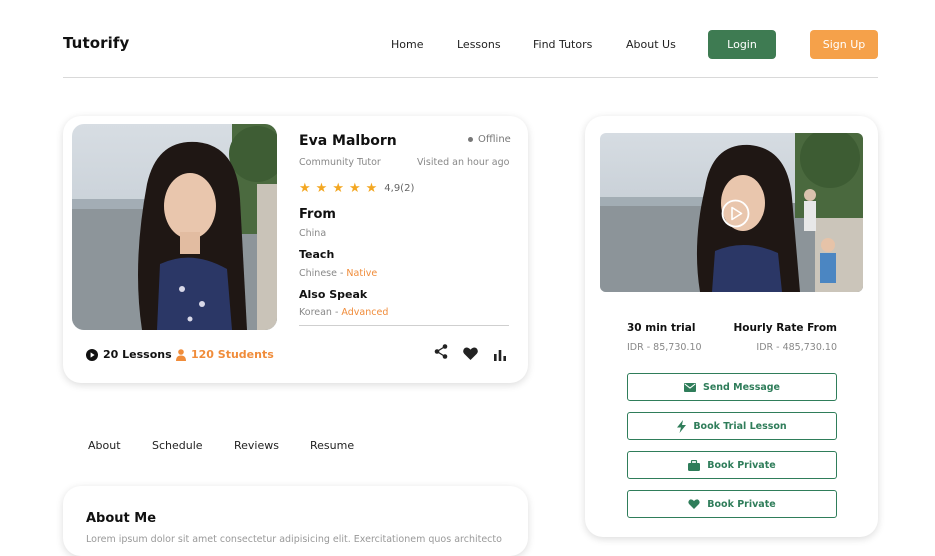 The width and height of the screenshot is (935, 556). What do you see at coordinates (661, 328) in the screenshot?
I see `trial-label: 30 min trial` at bounding box center [661, 328].